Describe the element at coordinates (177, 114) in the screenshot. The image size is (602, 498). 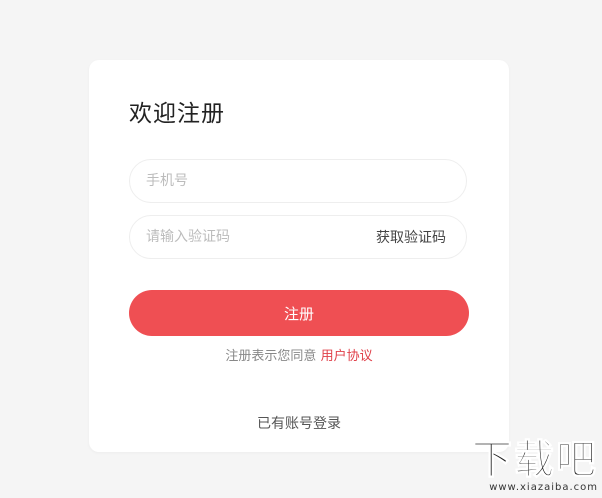
I see `page-title: 欢迎注册` at that location.